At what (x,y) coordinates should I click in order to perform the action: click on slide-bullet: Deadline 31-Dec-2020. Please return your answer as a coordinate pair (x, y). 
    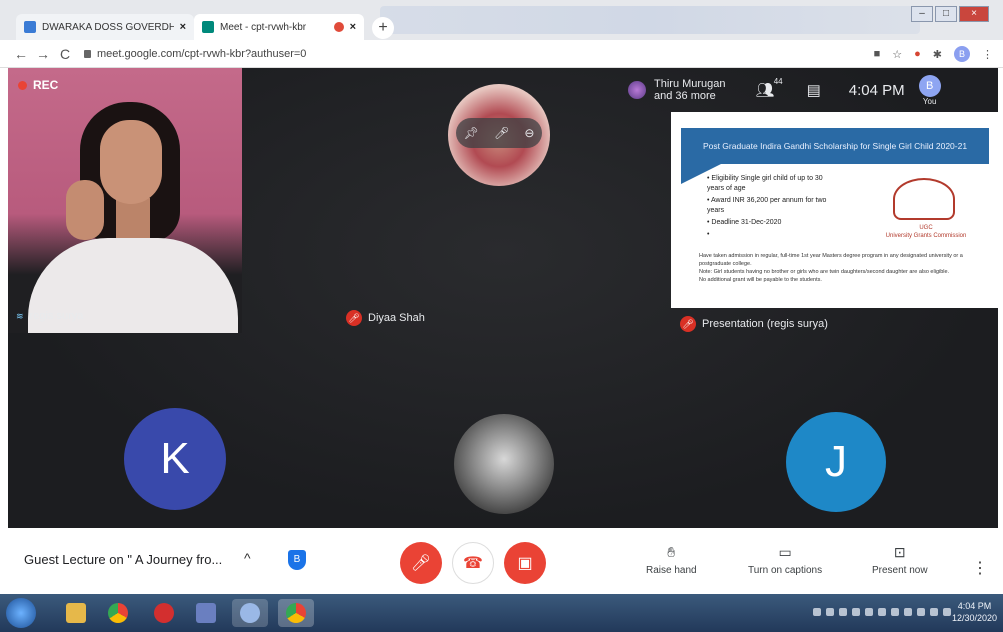
    Looking at the image, I should click on (772, 223).